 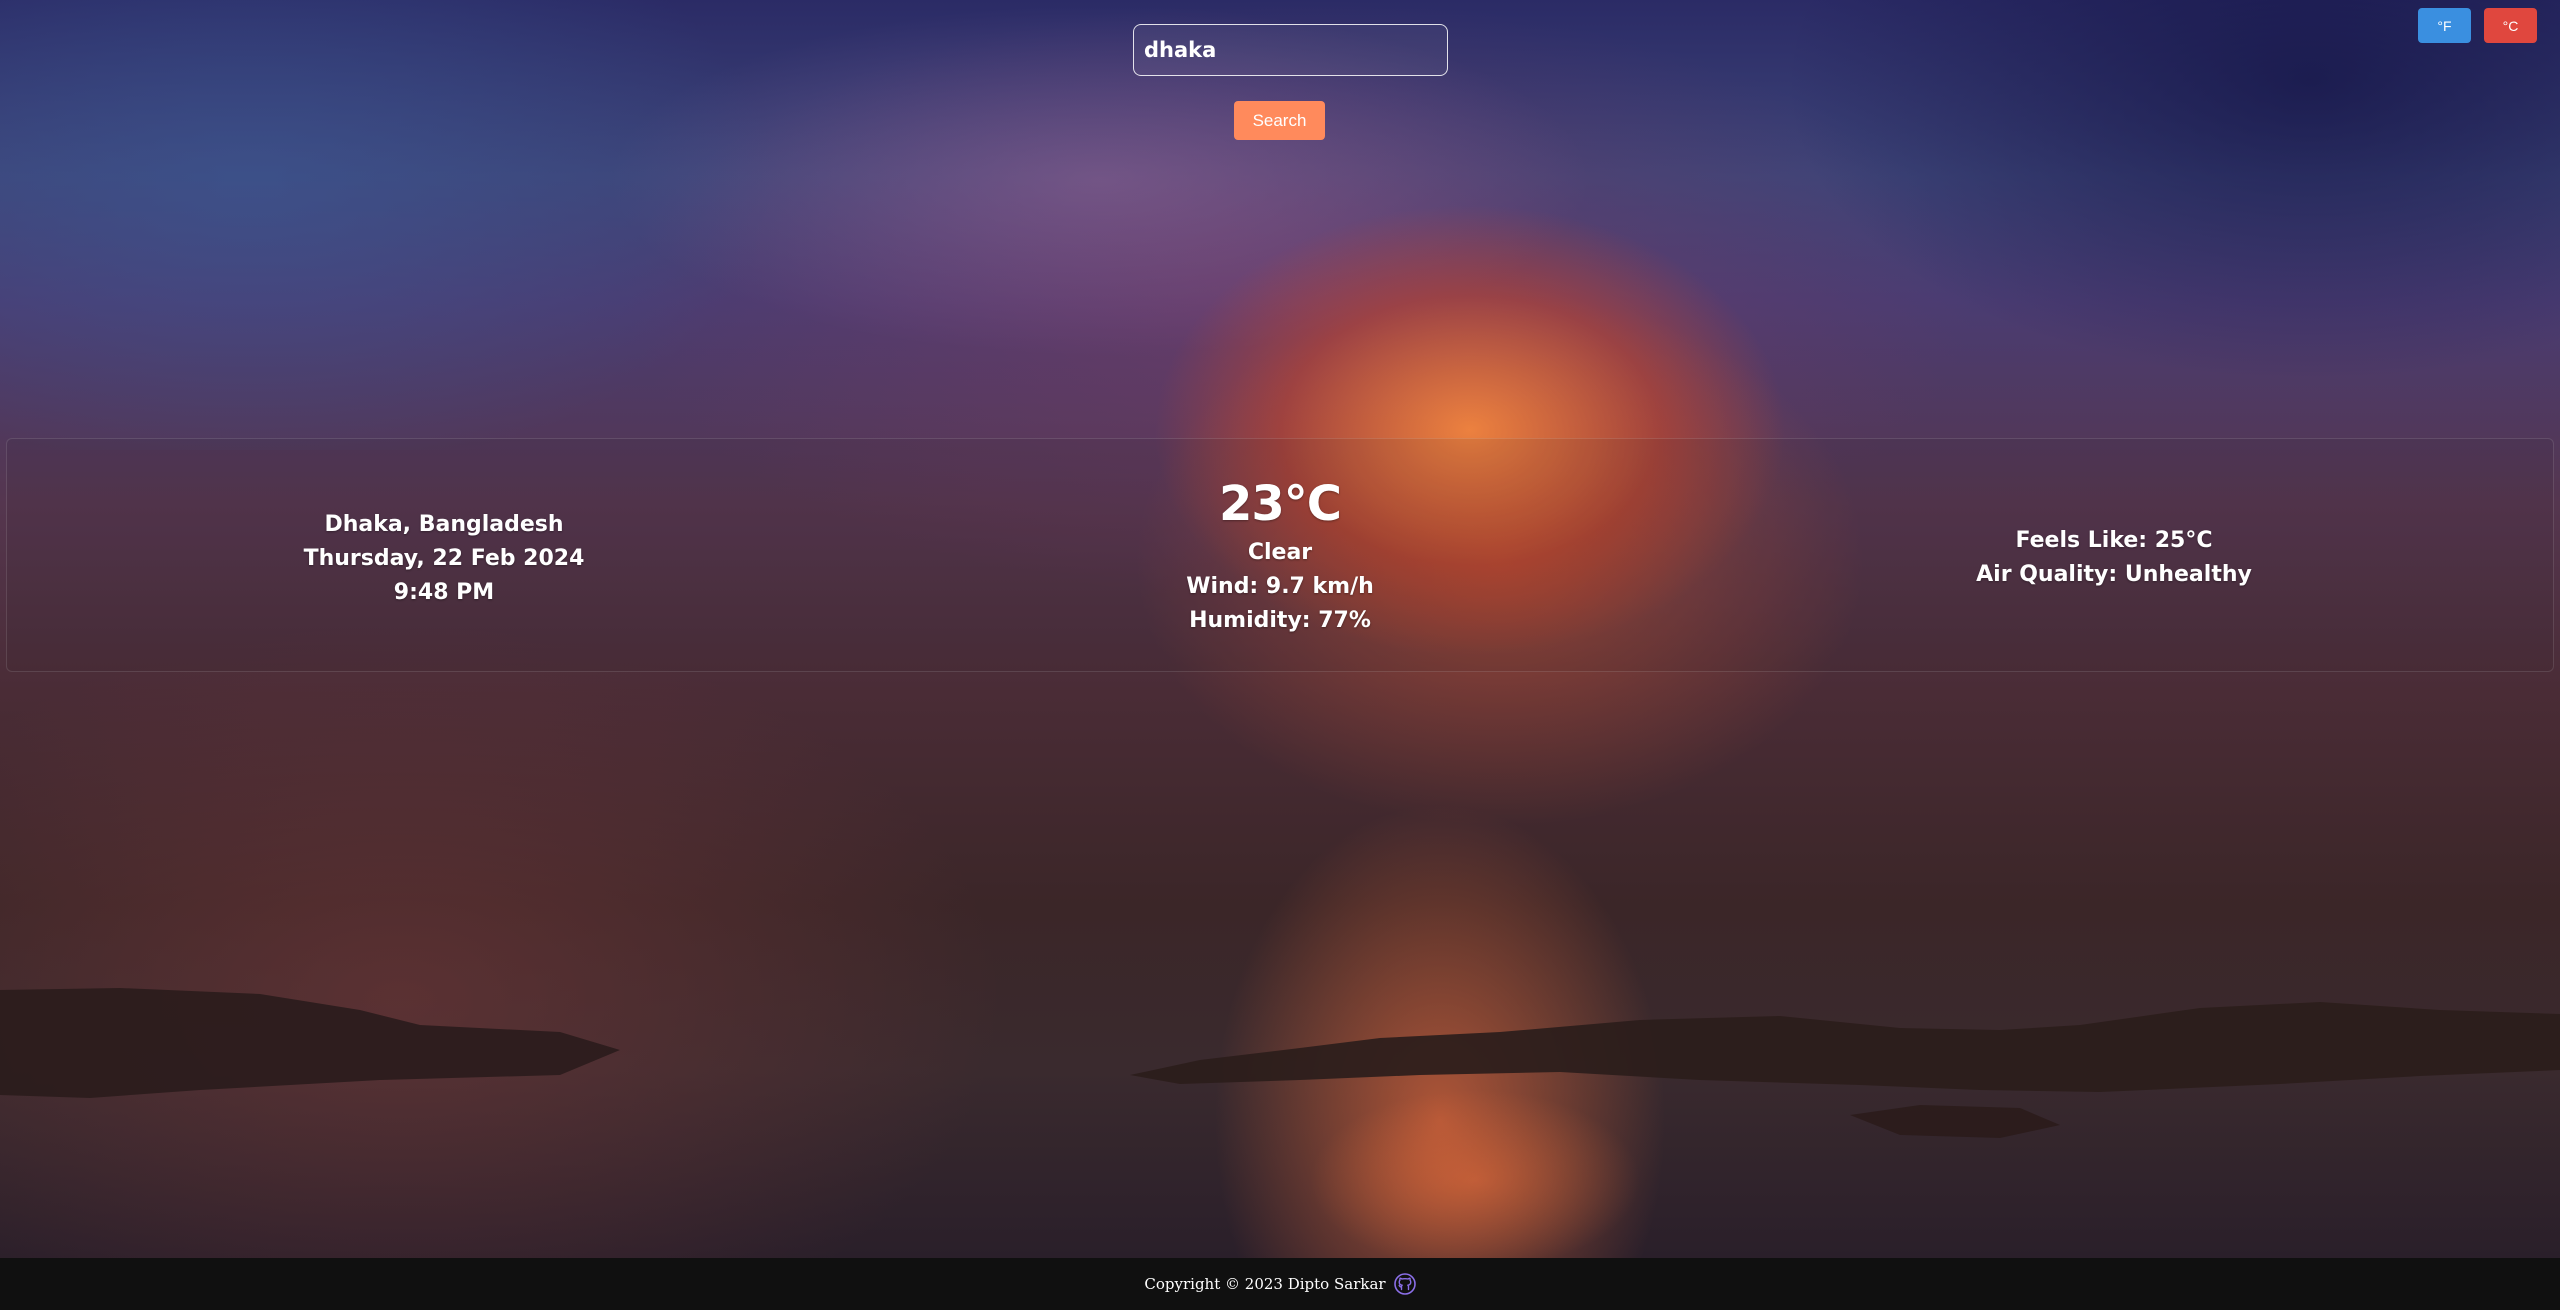 What do you see at coordinates (1265, 1284) in the screenshot?
I see `copyright-text: Copyright © 2023 Dipto Sarkar` at bounding box center [1265, 1284].